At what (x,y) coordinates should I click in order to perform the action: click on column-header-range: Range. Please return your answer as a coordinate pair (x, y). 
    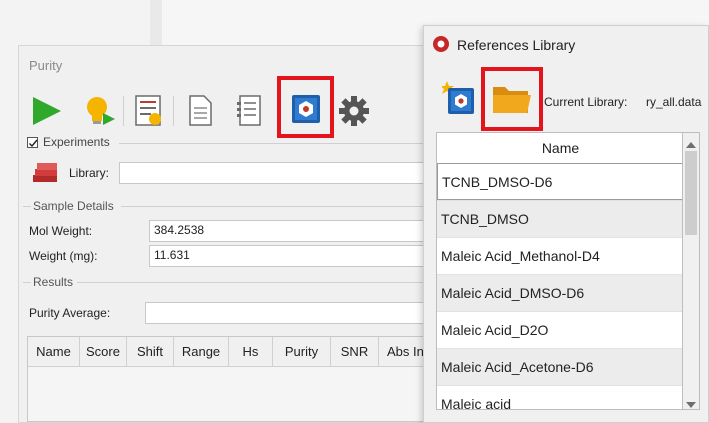
    Looking at the image, I should click on (201, 352).